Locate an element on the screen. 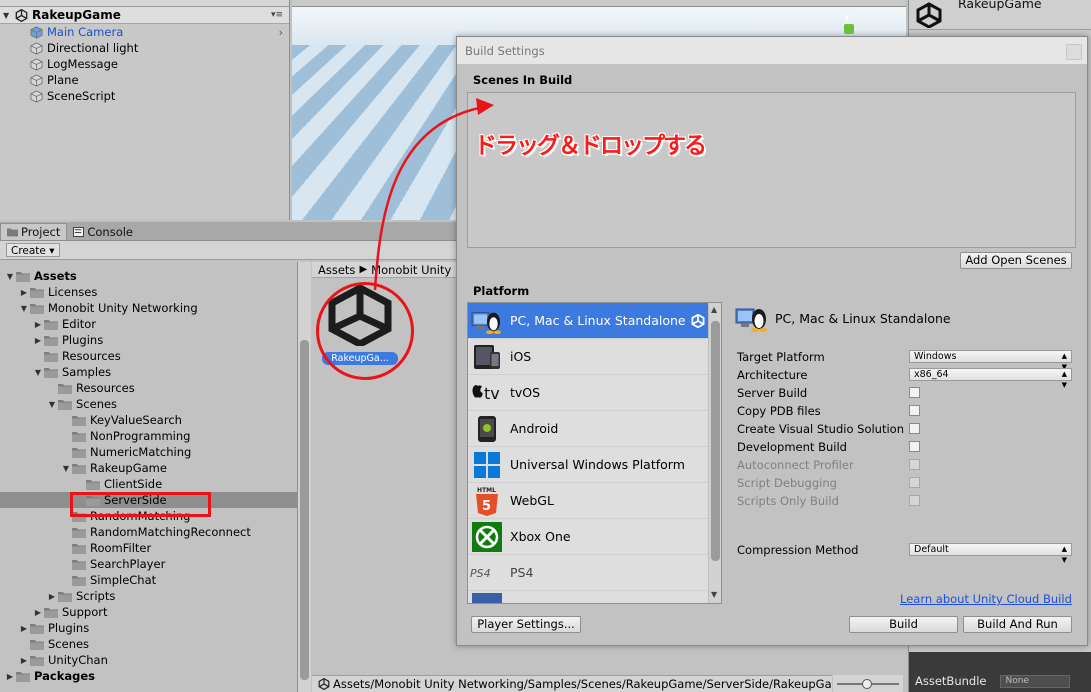 This screenshot has width=1091, height=692. hierarchy-item-label: SceneScript is located at coordinates (81, 96).